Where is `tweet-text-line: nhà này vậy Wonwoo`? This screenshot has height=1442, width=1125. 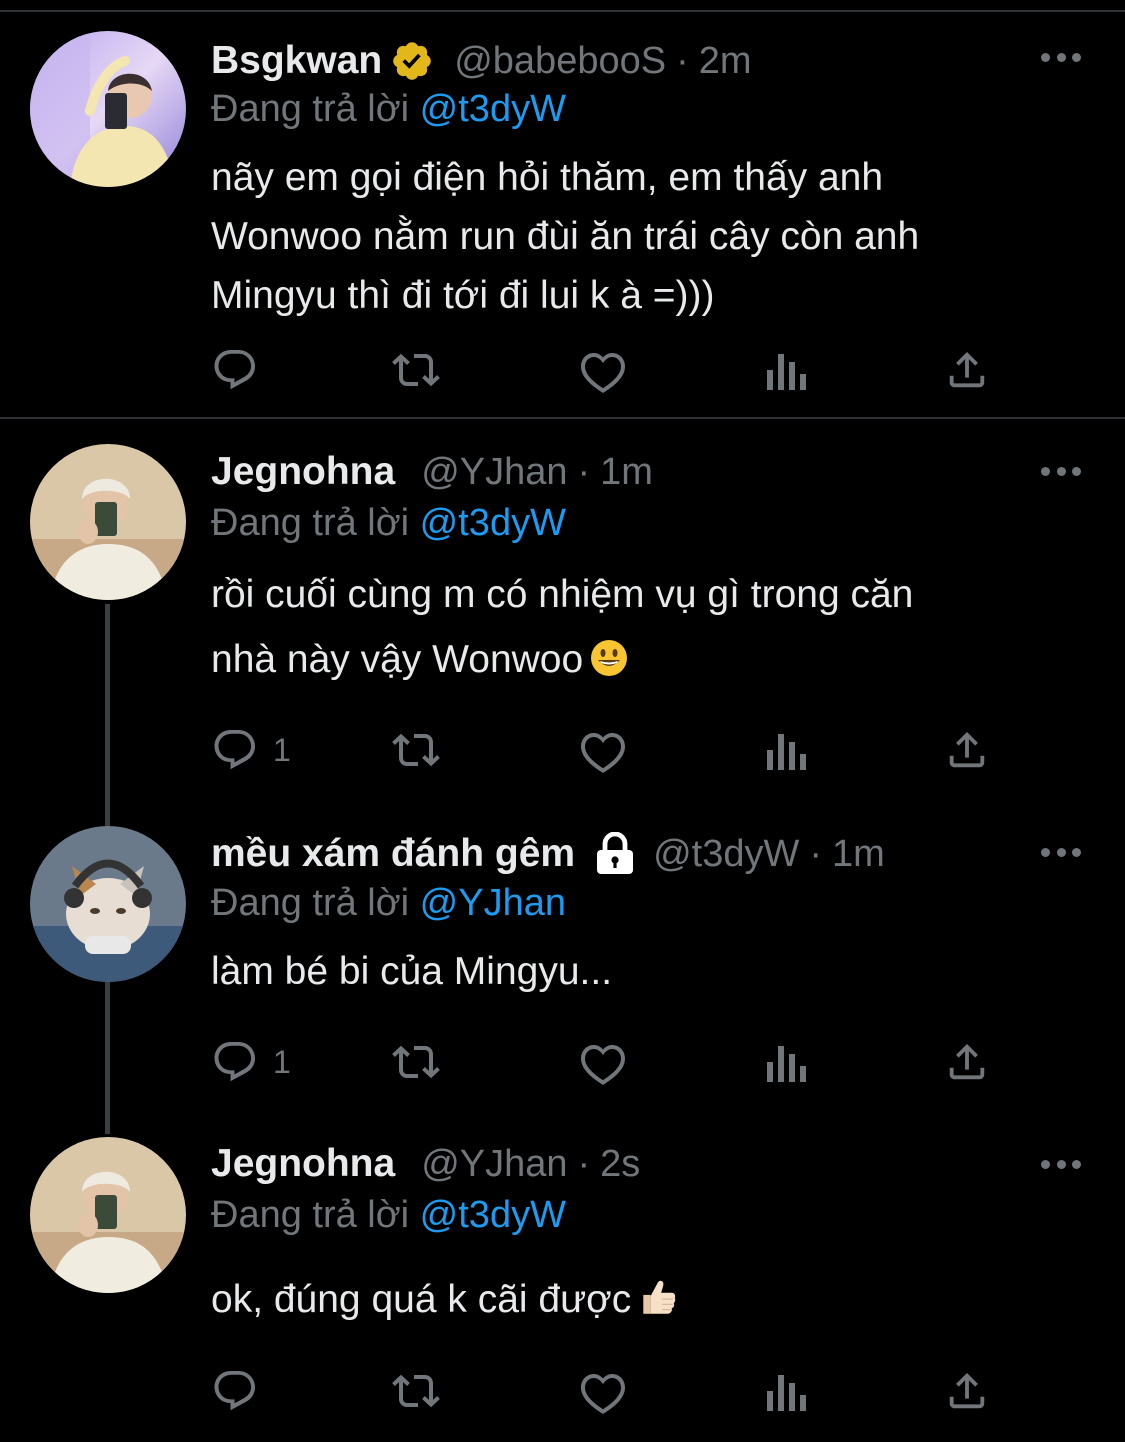
tweet-text-line: nhà này vậy Wonwoo is located at coordinates (397, 659).